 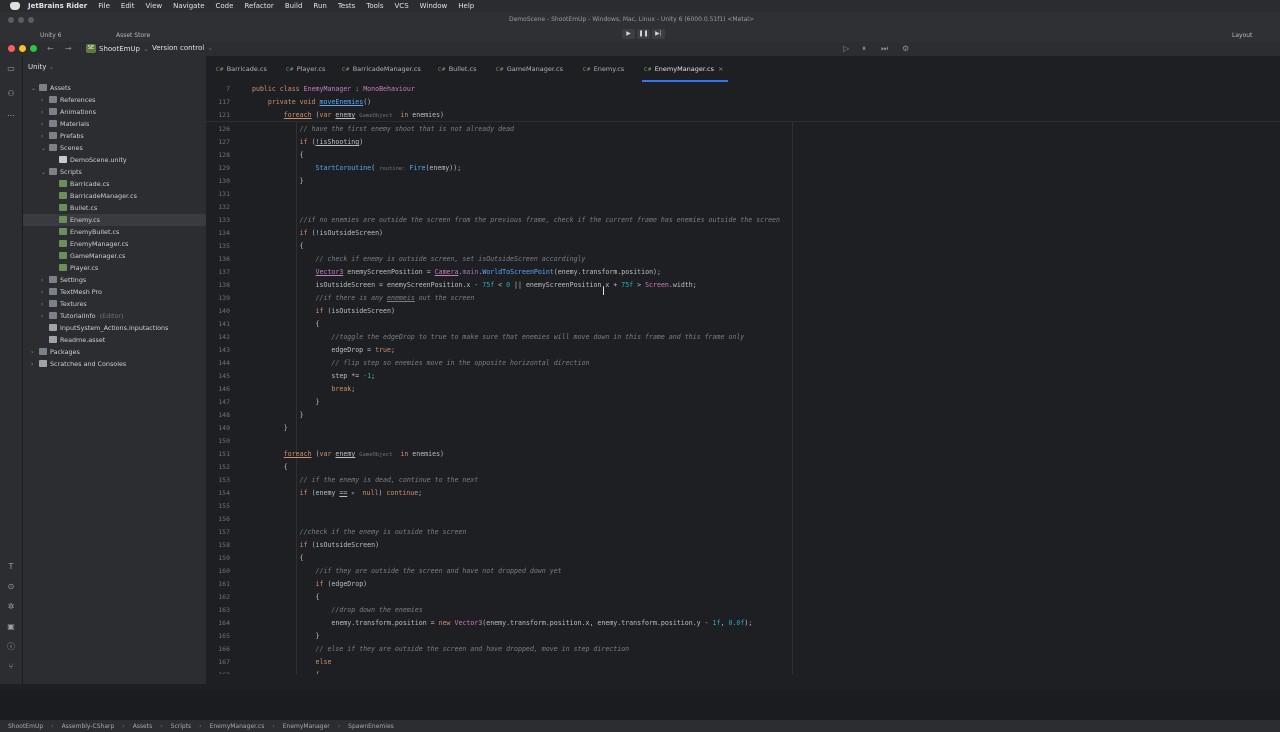 What do you see at coordinates (310, 584) in the screenshot?
I see `code-line: if (edgeDrop)` at bounding box center [310, 584].